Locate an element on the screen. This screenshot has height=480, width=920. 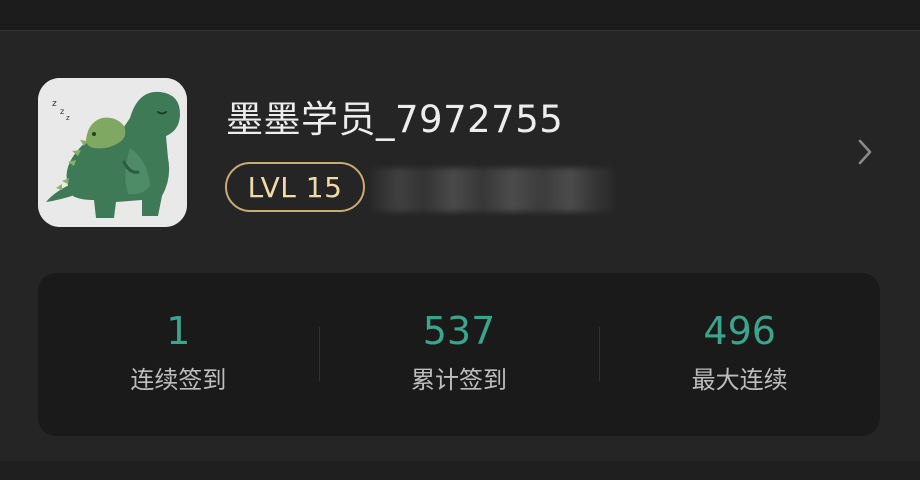
level-badge-label: LVL 15 is located at coordinates (295, 187).